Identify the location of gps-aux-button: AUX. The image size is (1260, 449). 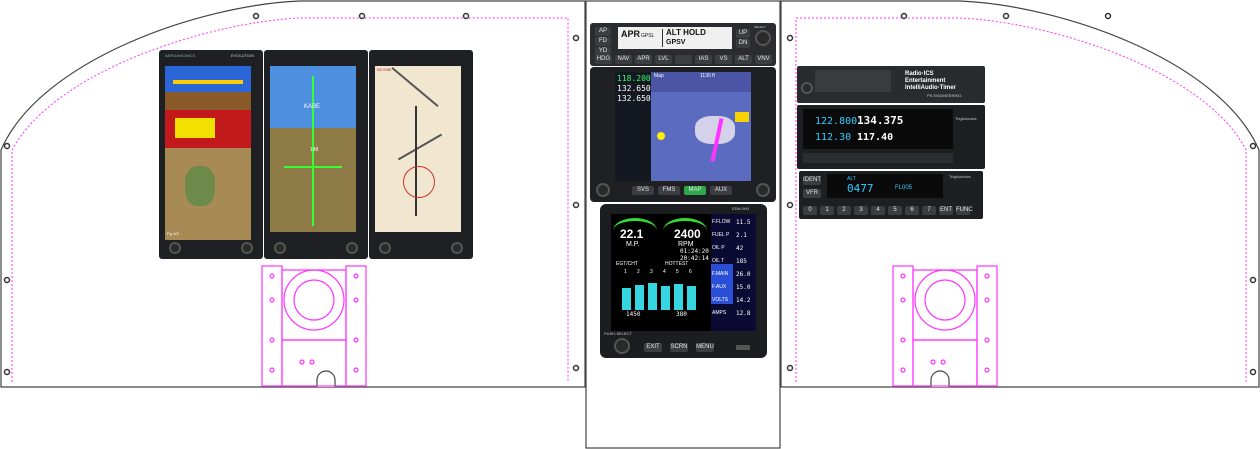
(721, 190).